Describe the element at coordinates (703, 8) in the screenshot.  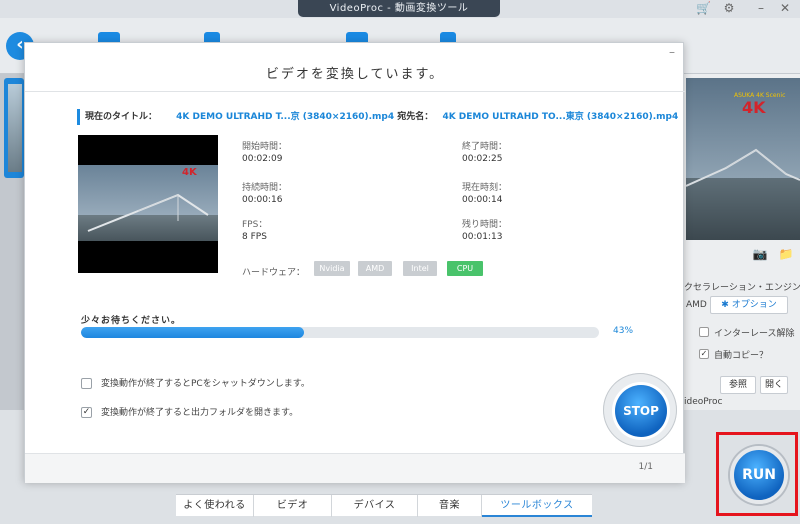
I see `cart-icon: 🛒` at that location.